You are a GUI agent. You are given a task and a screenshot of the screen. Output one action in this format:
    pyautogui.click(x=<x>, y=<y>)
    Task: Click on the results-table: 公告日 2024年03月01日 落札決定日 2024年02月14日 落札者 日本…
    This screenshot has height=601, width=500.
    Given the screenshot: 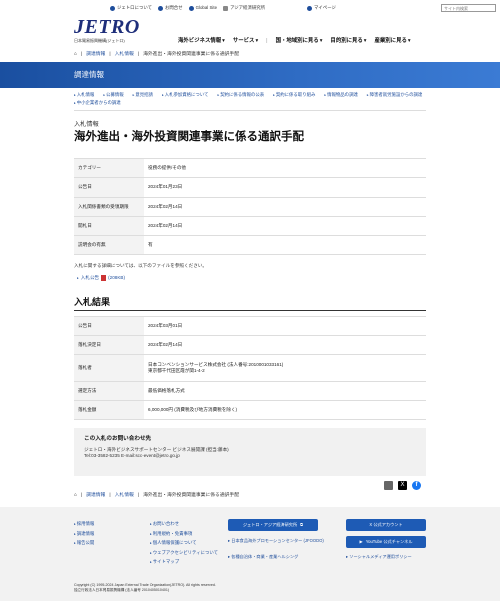 What is the action you would take?
    pyautogui.click(x=250, y=368)
    